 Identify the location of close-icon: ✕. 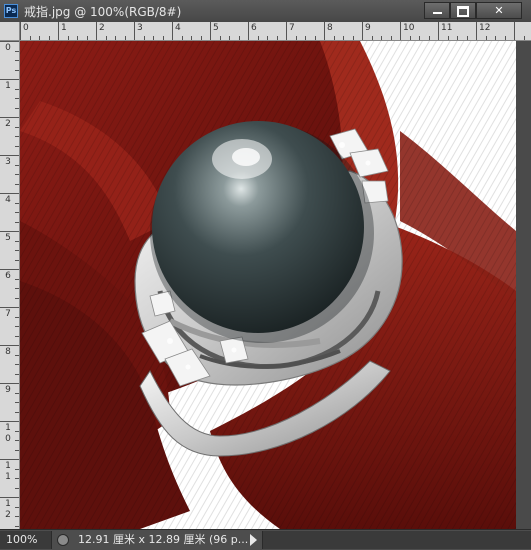
(499, 10).